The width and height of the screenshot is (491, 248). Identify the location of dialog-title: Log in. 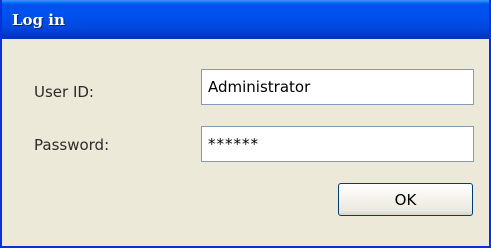
(38, 20).